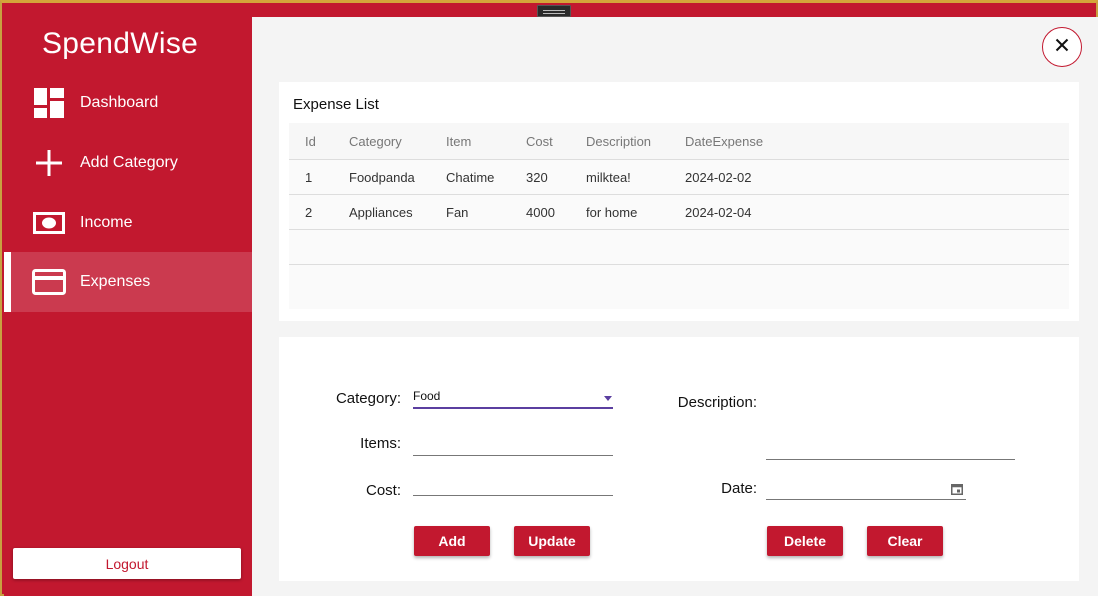 This screenshot has width=1098, height=596. What do you see at coordinates (552, 541) in the screenshot?
I see `update-button: Update` at bounding box center [552, 541].